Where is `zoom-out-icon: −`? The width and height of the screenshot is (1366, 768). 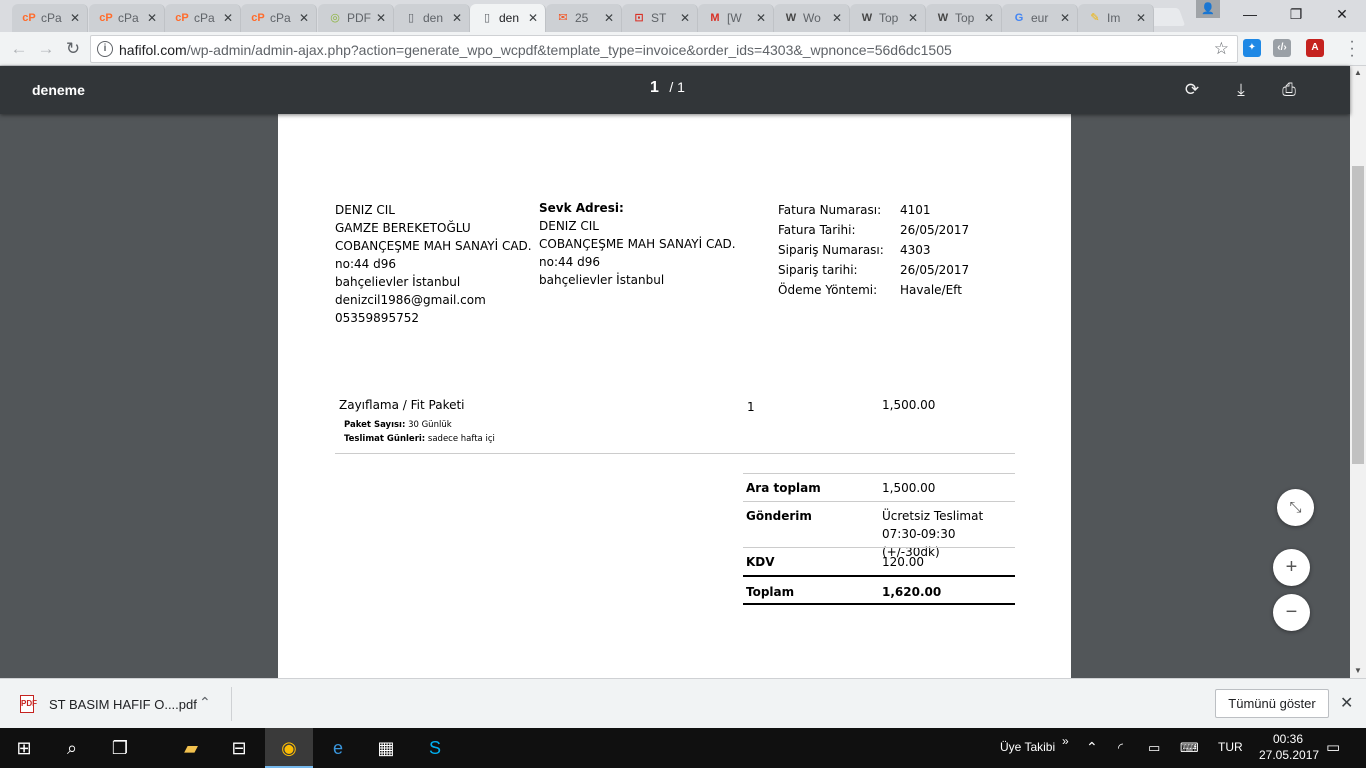 zoom-out-icon: − is located at coordinates (1291, 612).